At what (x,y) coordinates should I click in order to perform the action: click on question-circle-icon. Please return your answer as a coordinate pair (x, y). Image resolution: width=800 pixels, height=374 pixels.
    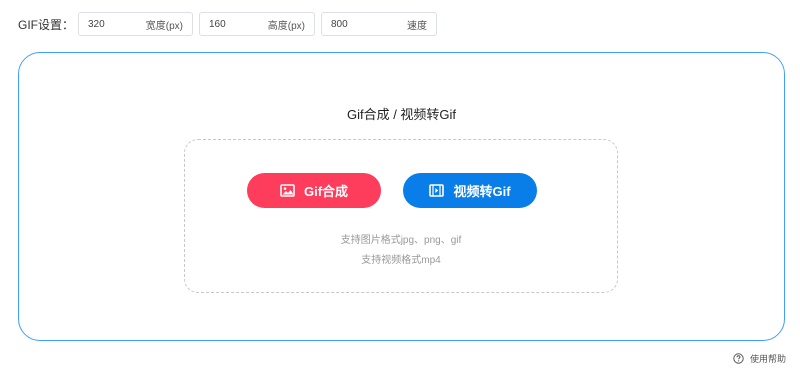
    Looking at the image, I should click on (738, 358).